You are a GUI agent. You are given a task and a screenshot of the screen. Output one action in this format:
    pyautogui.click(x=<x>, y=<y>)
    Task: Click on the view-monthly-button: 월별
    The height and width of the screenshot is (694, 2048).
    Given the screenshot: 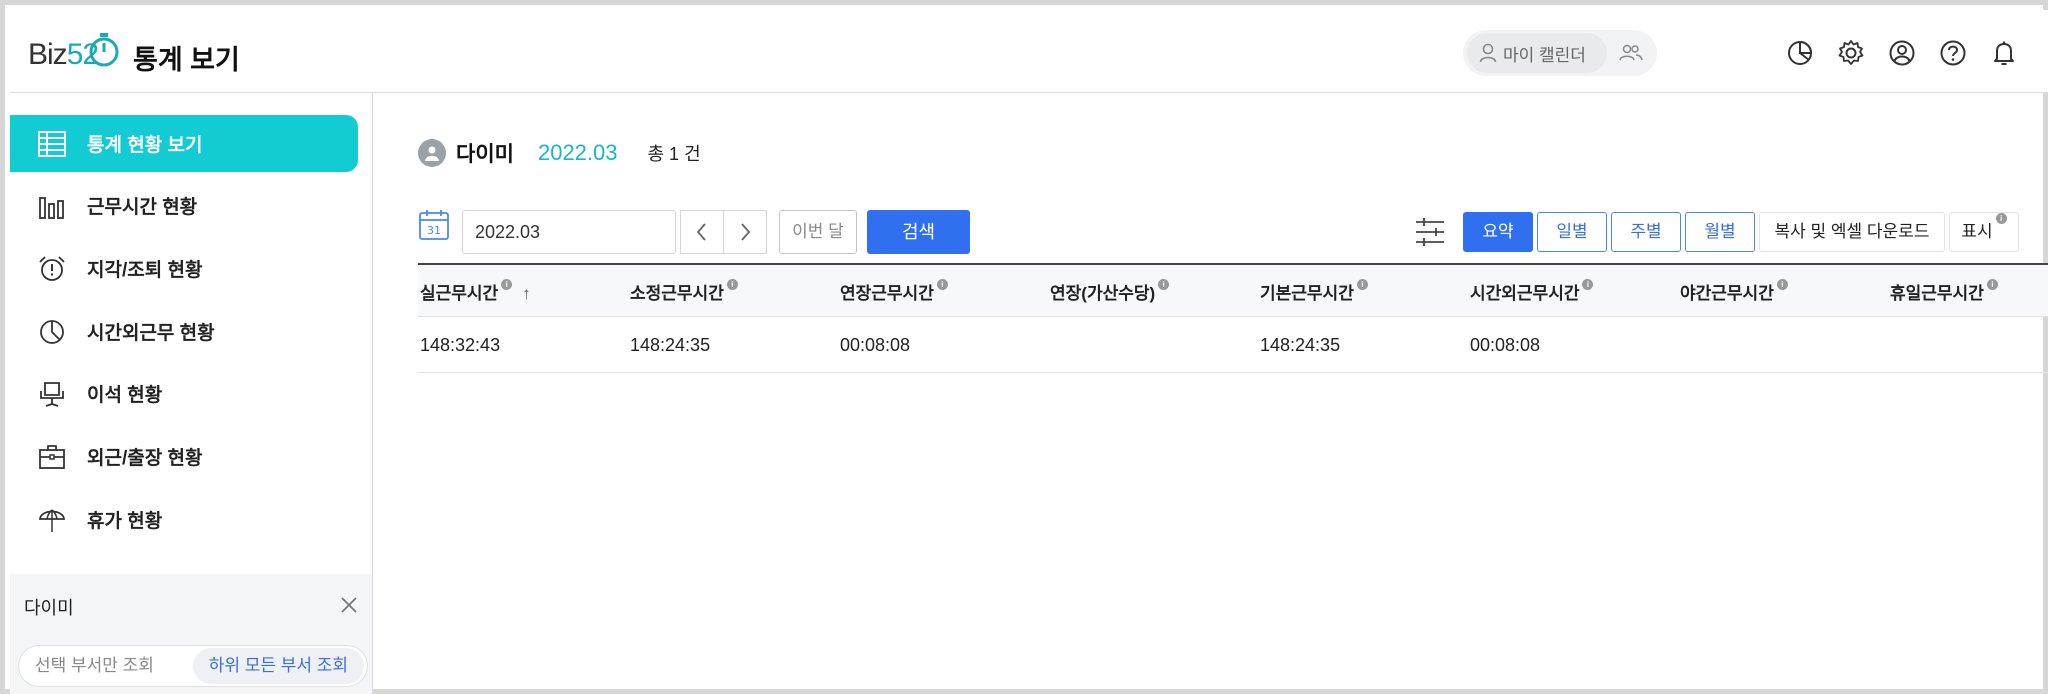 What is the action you would take?
    pyautogui.click(x=1720, y=232)
    